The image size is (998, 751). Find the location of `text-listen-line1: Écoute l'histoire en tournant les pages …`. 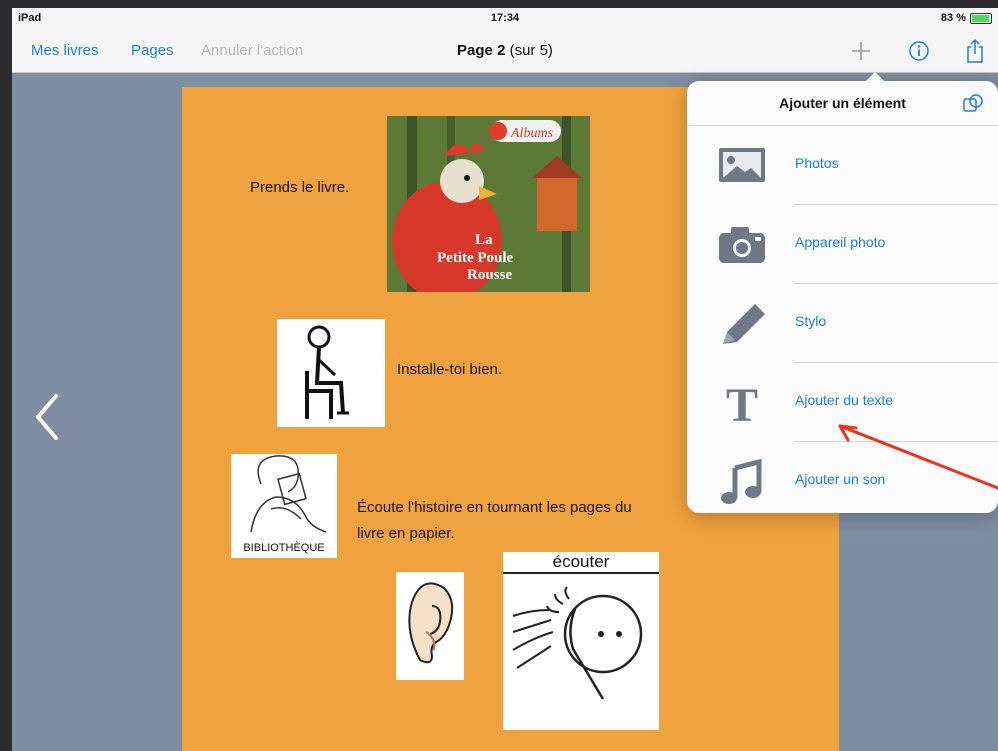

text-listen-line1: Écoute l'histoire en tournant les pages … is located at coordinates (494, 507).